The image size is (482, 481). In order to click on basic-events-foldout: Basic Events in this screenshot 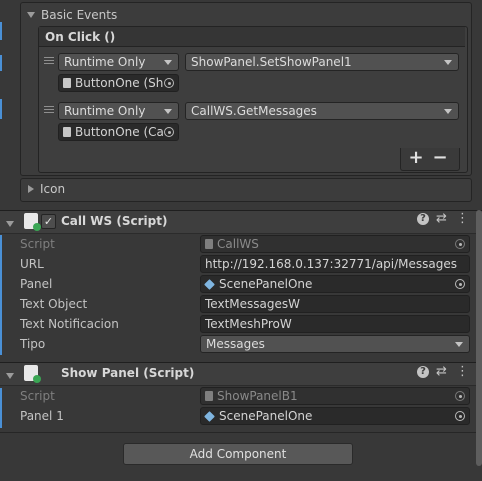, I will do `click(72, 15)`.